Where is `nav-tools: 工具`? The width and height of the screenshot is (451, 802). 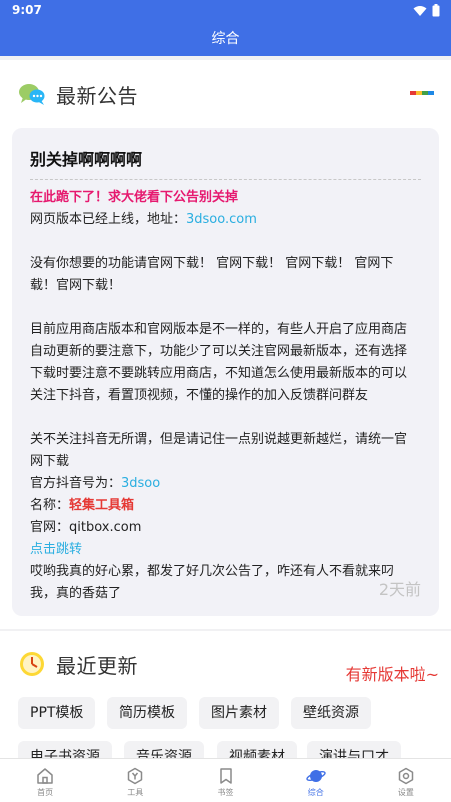 nav-tools: 工具 is located at coordinates (135, 780).